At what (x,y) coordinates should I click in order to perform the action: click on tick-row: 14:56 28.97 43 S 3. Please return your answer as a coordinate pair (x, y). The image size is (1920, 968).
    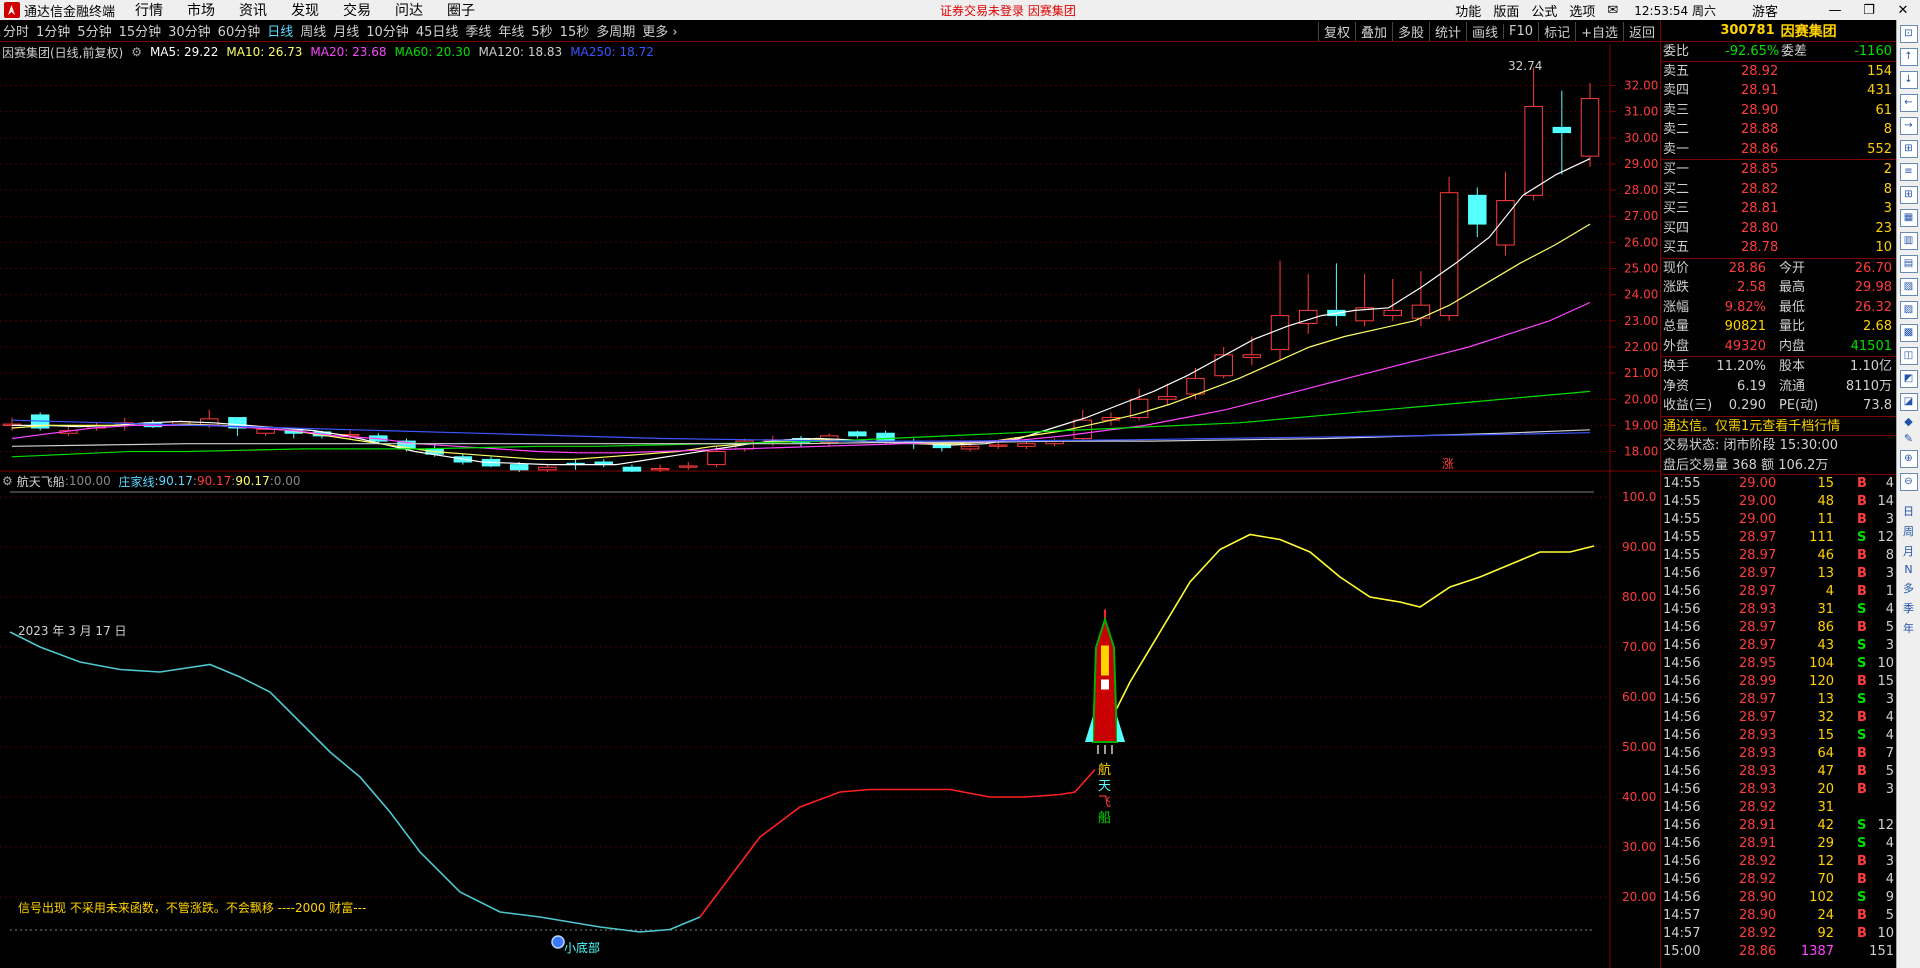
    Looking at the image, I should click on (1778, 645).